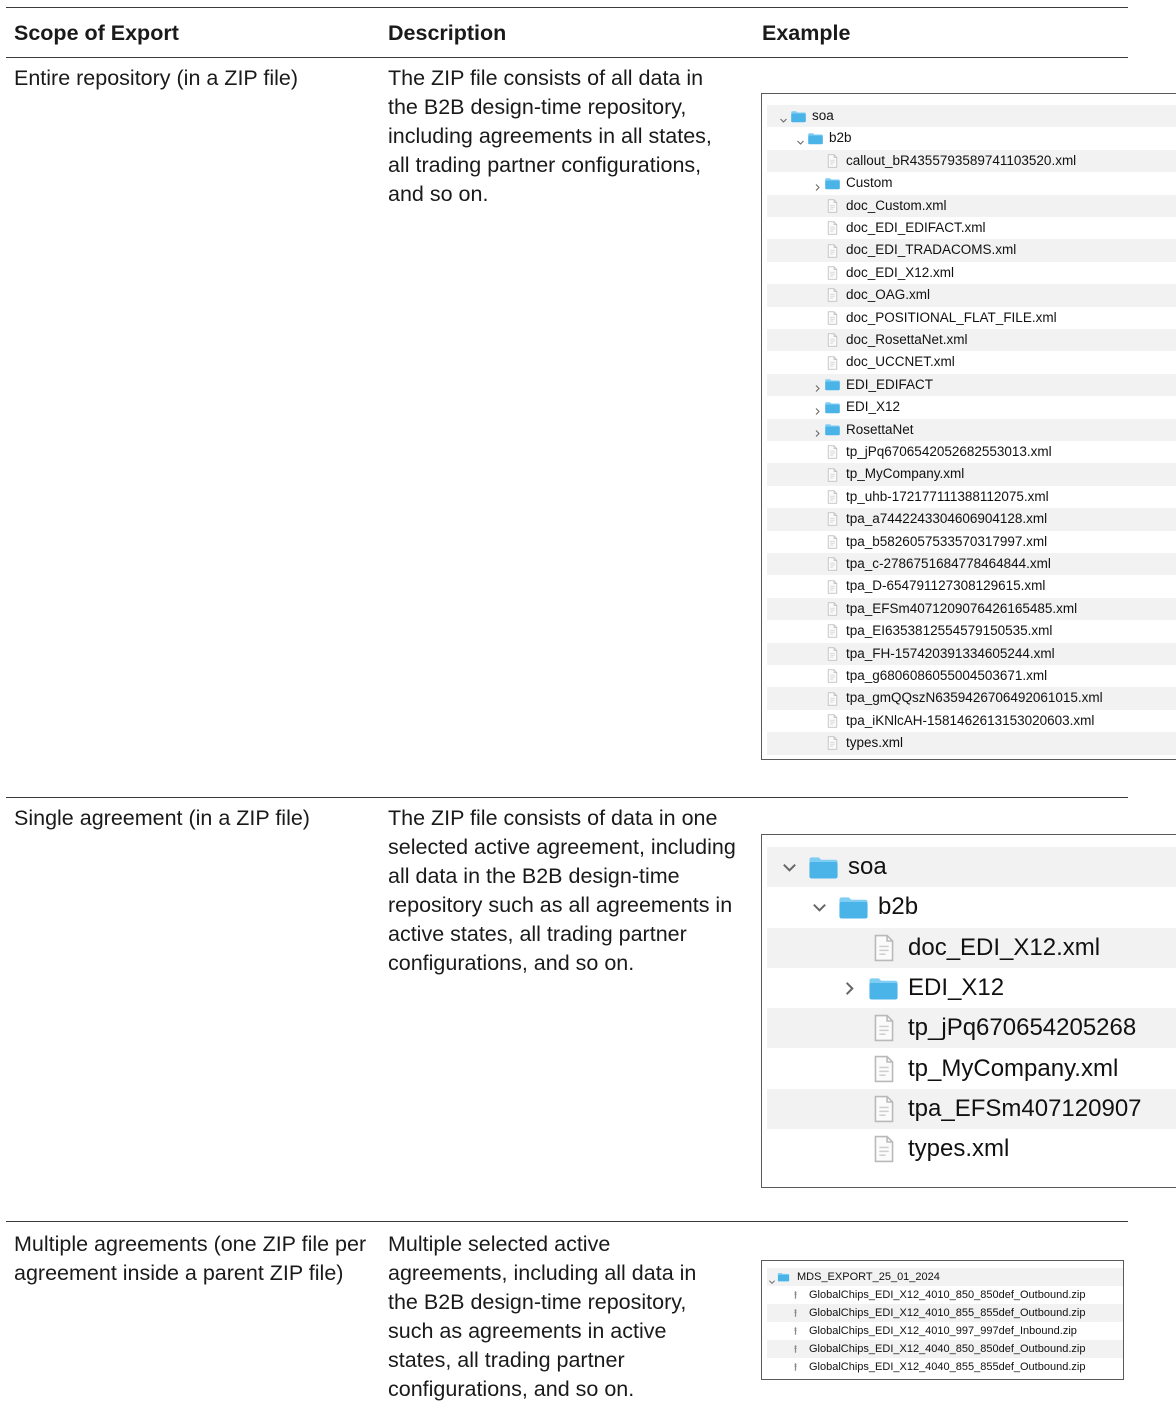 The height and width of the screenshot is (1412, 1176). I want to click on item-label: doc_EDI_TRADACOMS.xml, so click(931, 250).